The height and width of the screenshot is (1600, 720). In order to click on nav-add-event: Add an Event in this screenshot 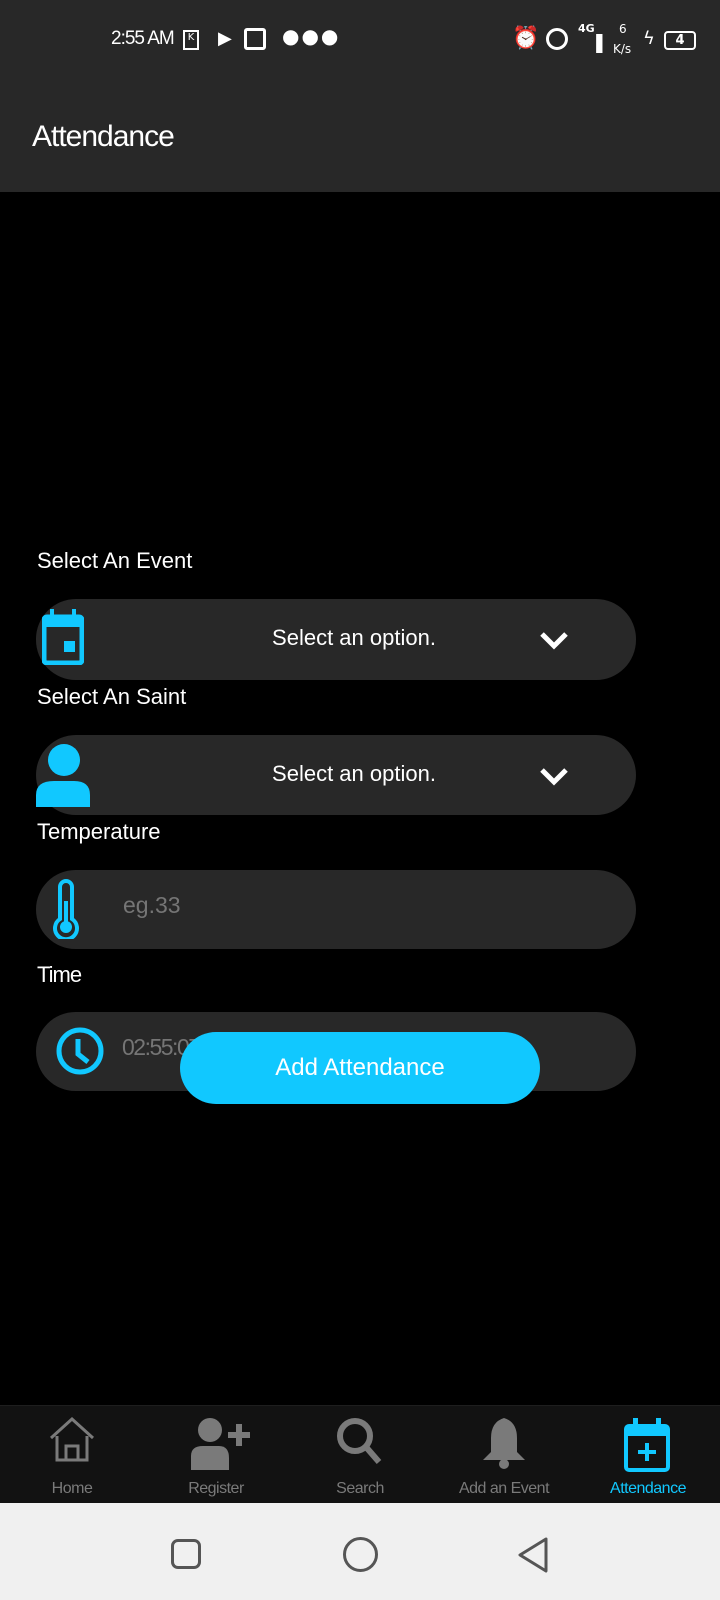, I will do `click(504, 1455)`.